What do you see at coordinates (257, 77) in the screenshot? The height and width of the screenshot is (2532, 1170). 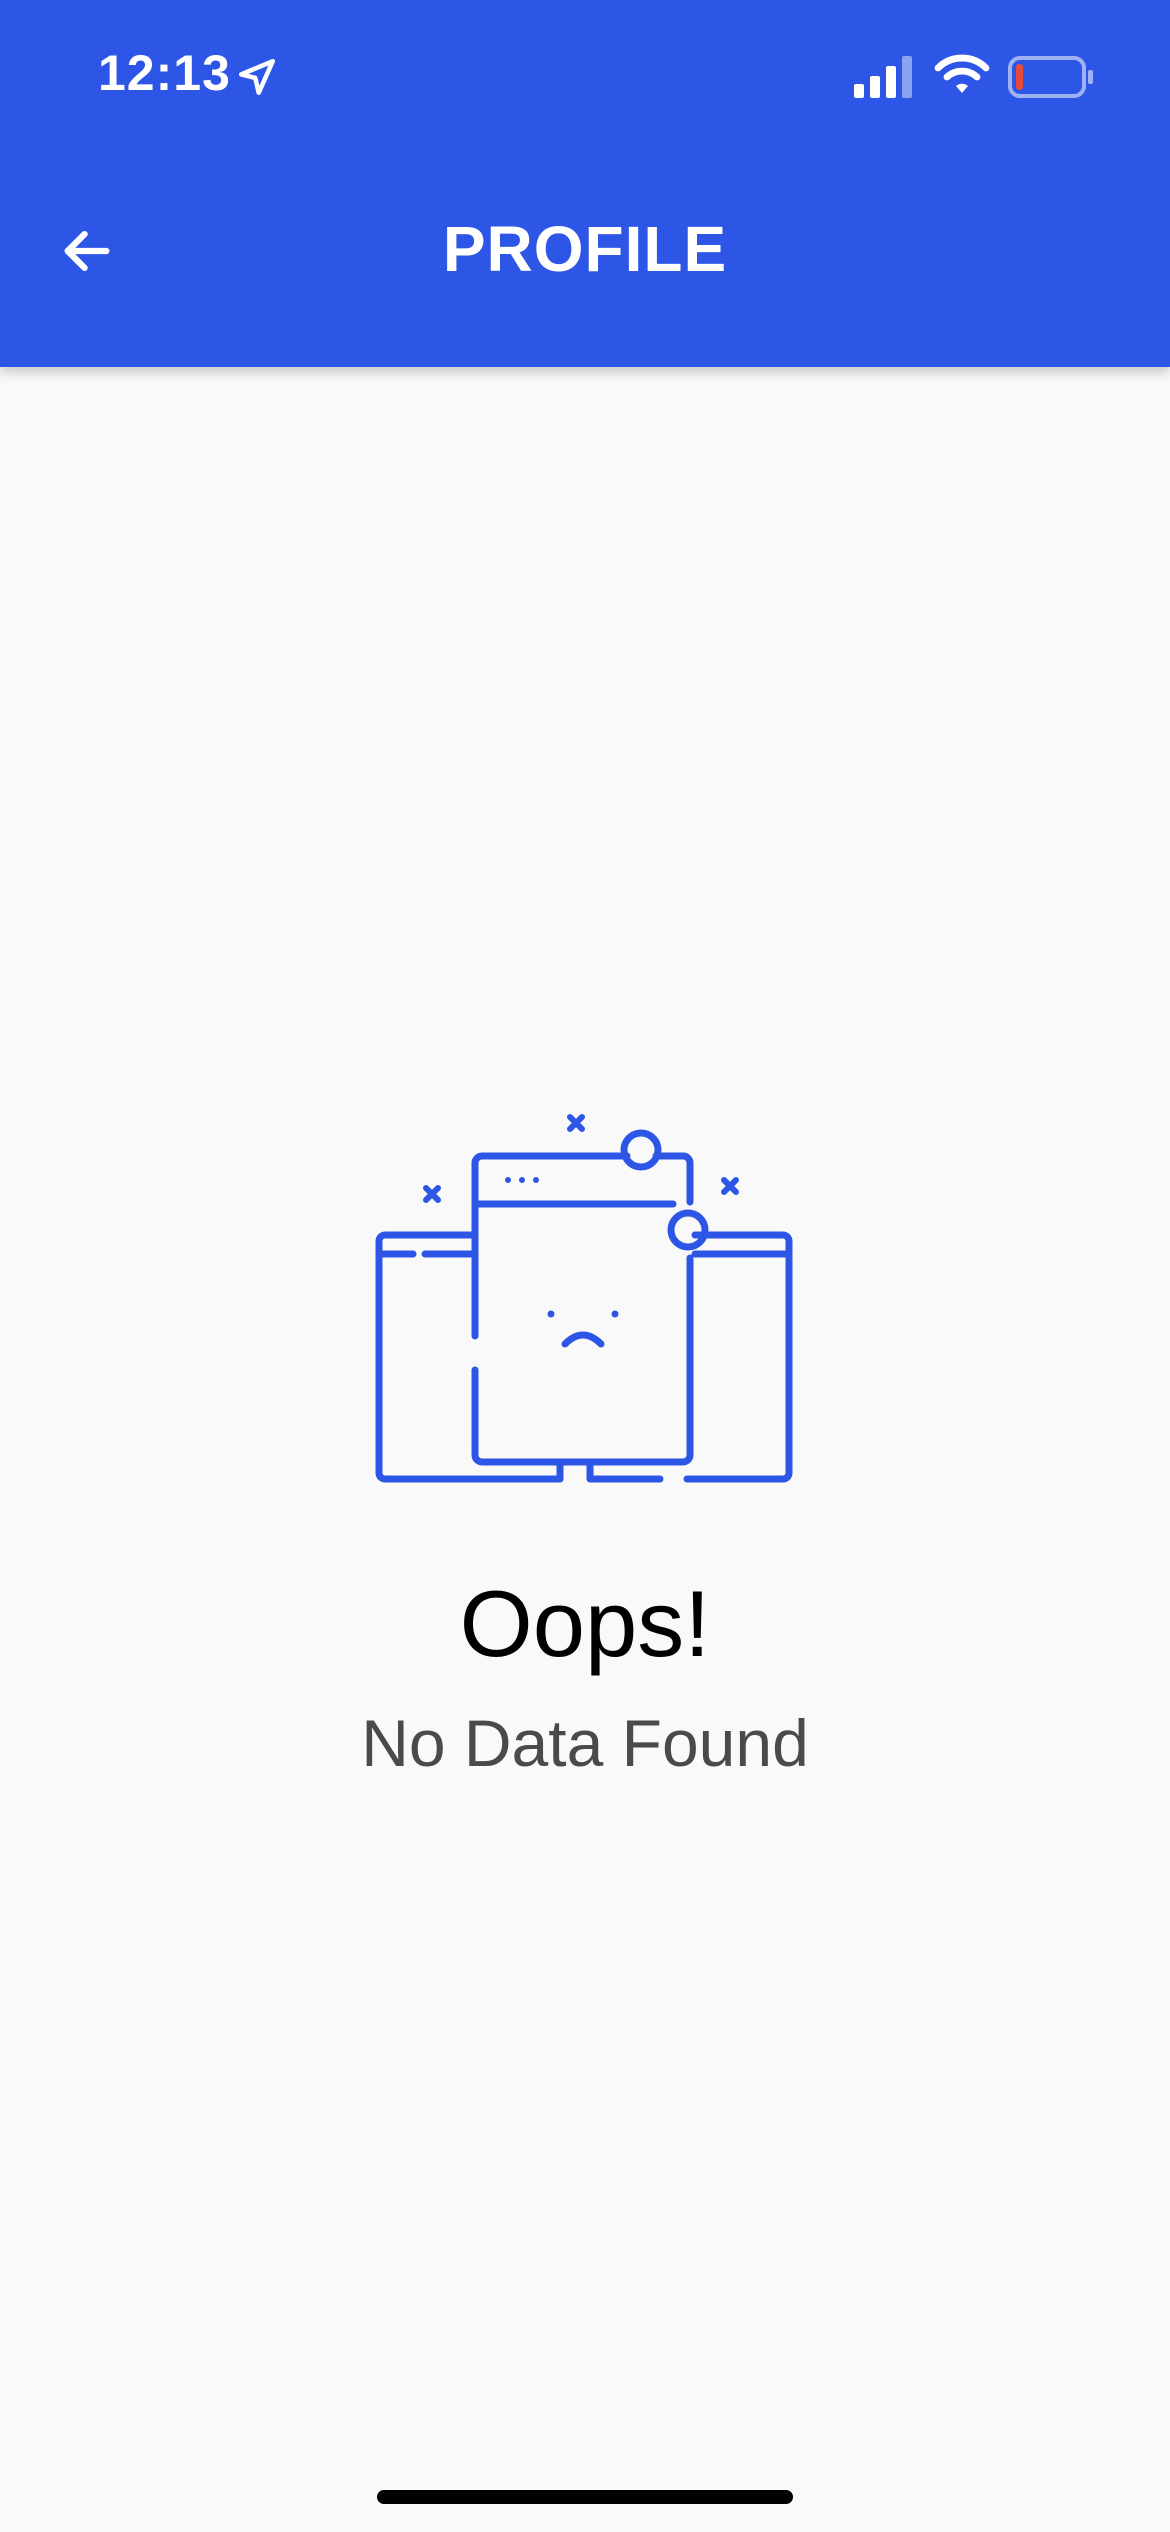 I see `location-arrow-icon` at bounding box center [257, 77].